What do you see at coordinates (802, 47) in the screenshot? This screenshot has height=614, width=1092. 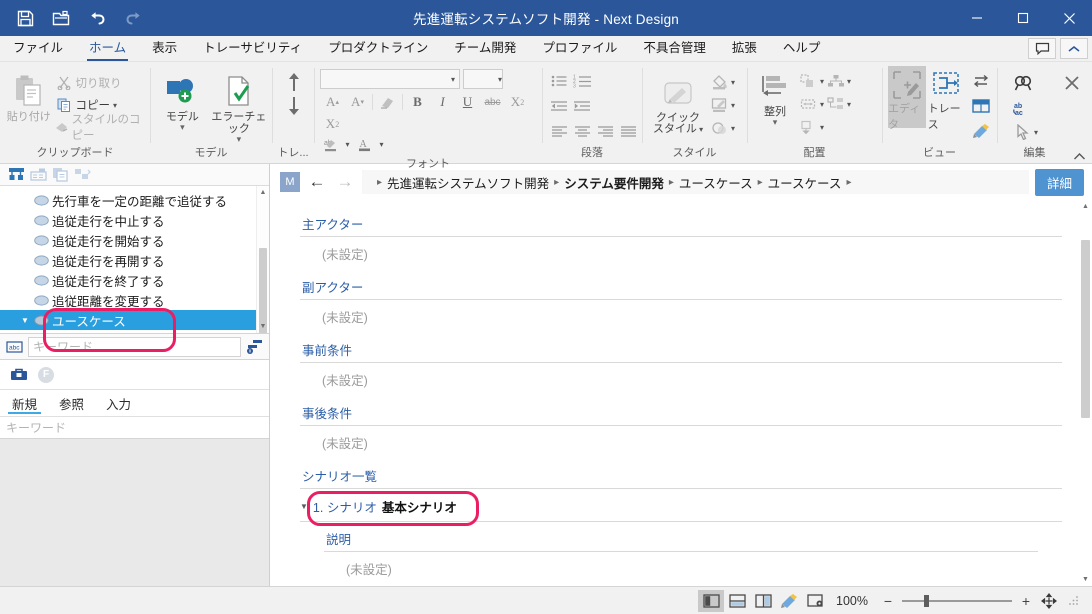 I see `menu-tab-help: ヘルプ` at bounding box center [802, 47].